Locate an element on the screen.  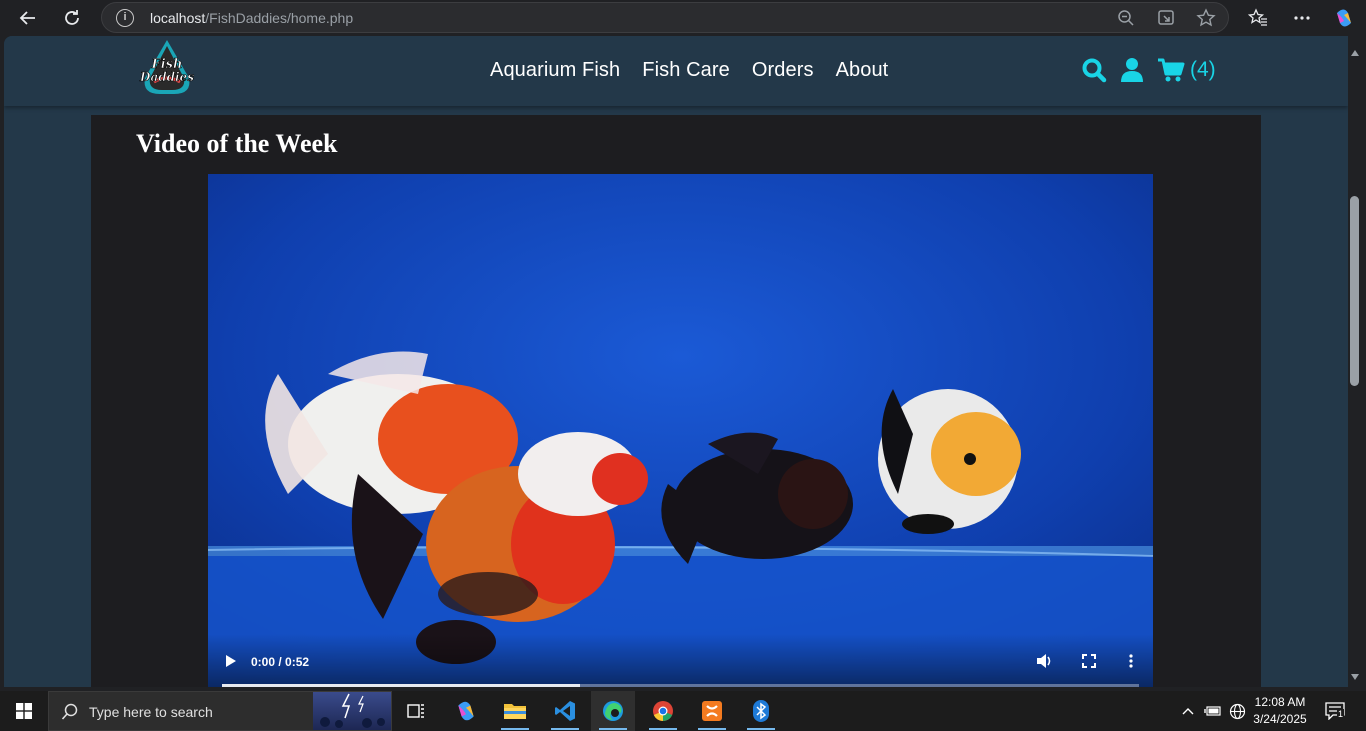
xampp-icon is located at coordinates (712, 711).